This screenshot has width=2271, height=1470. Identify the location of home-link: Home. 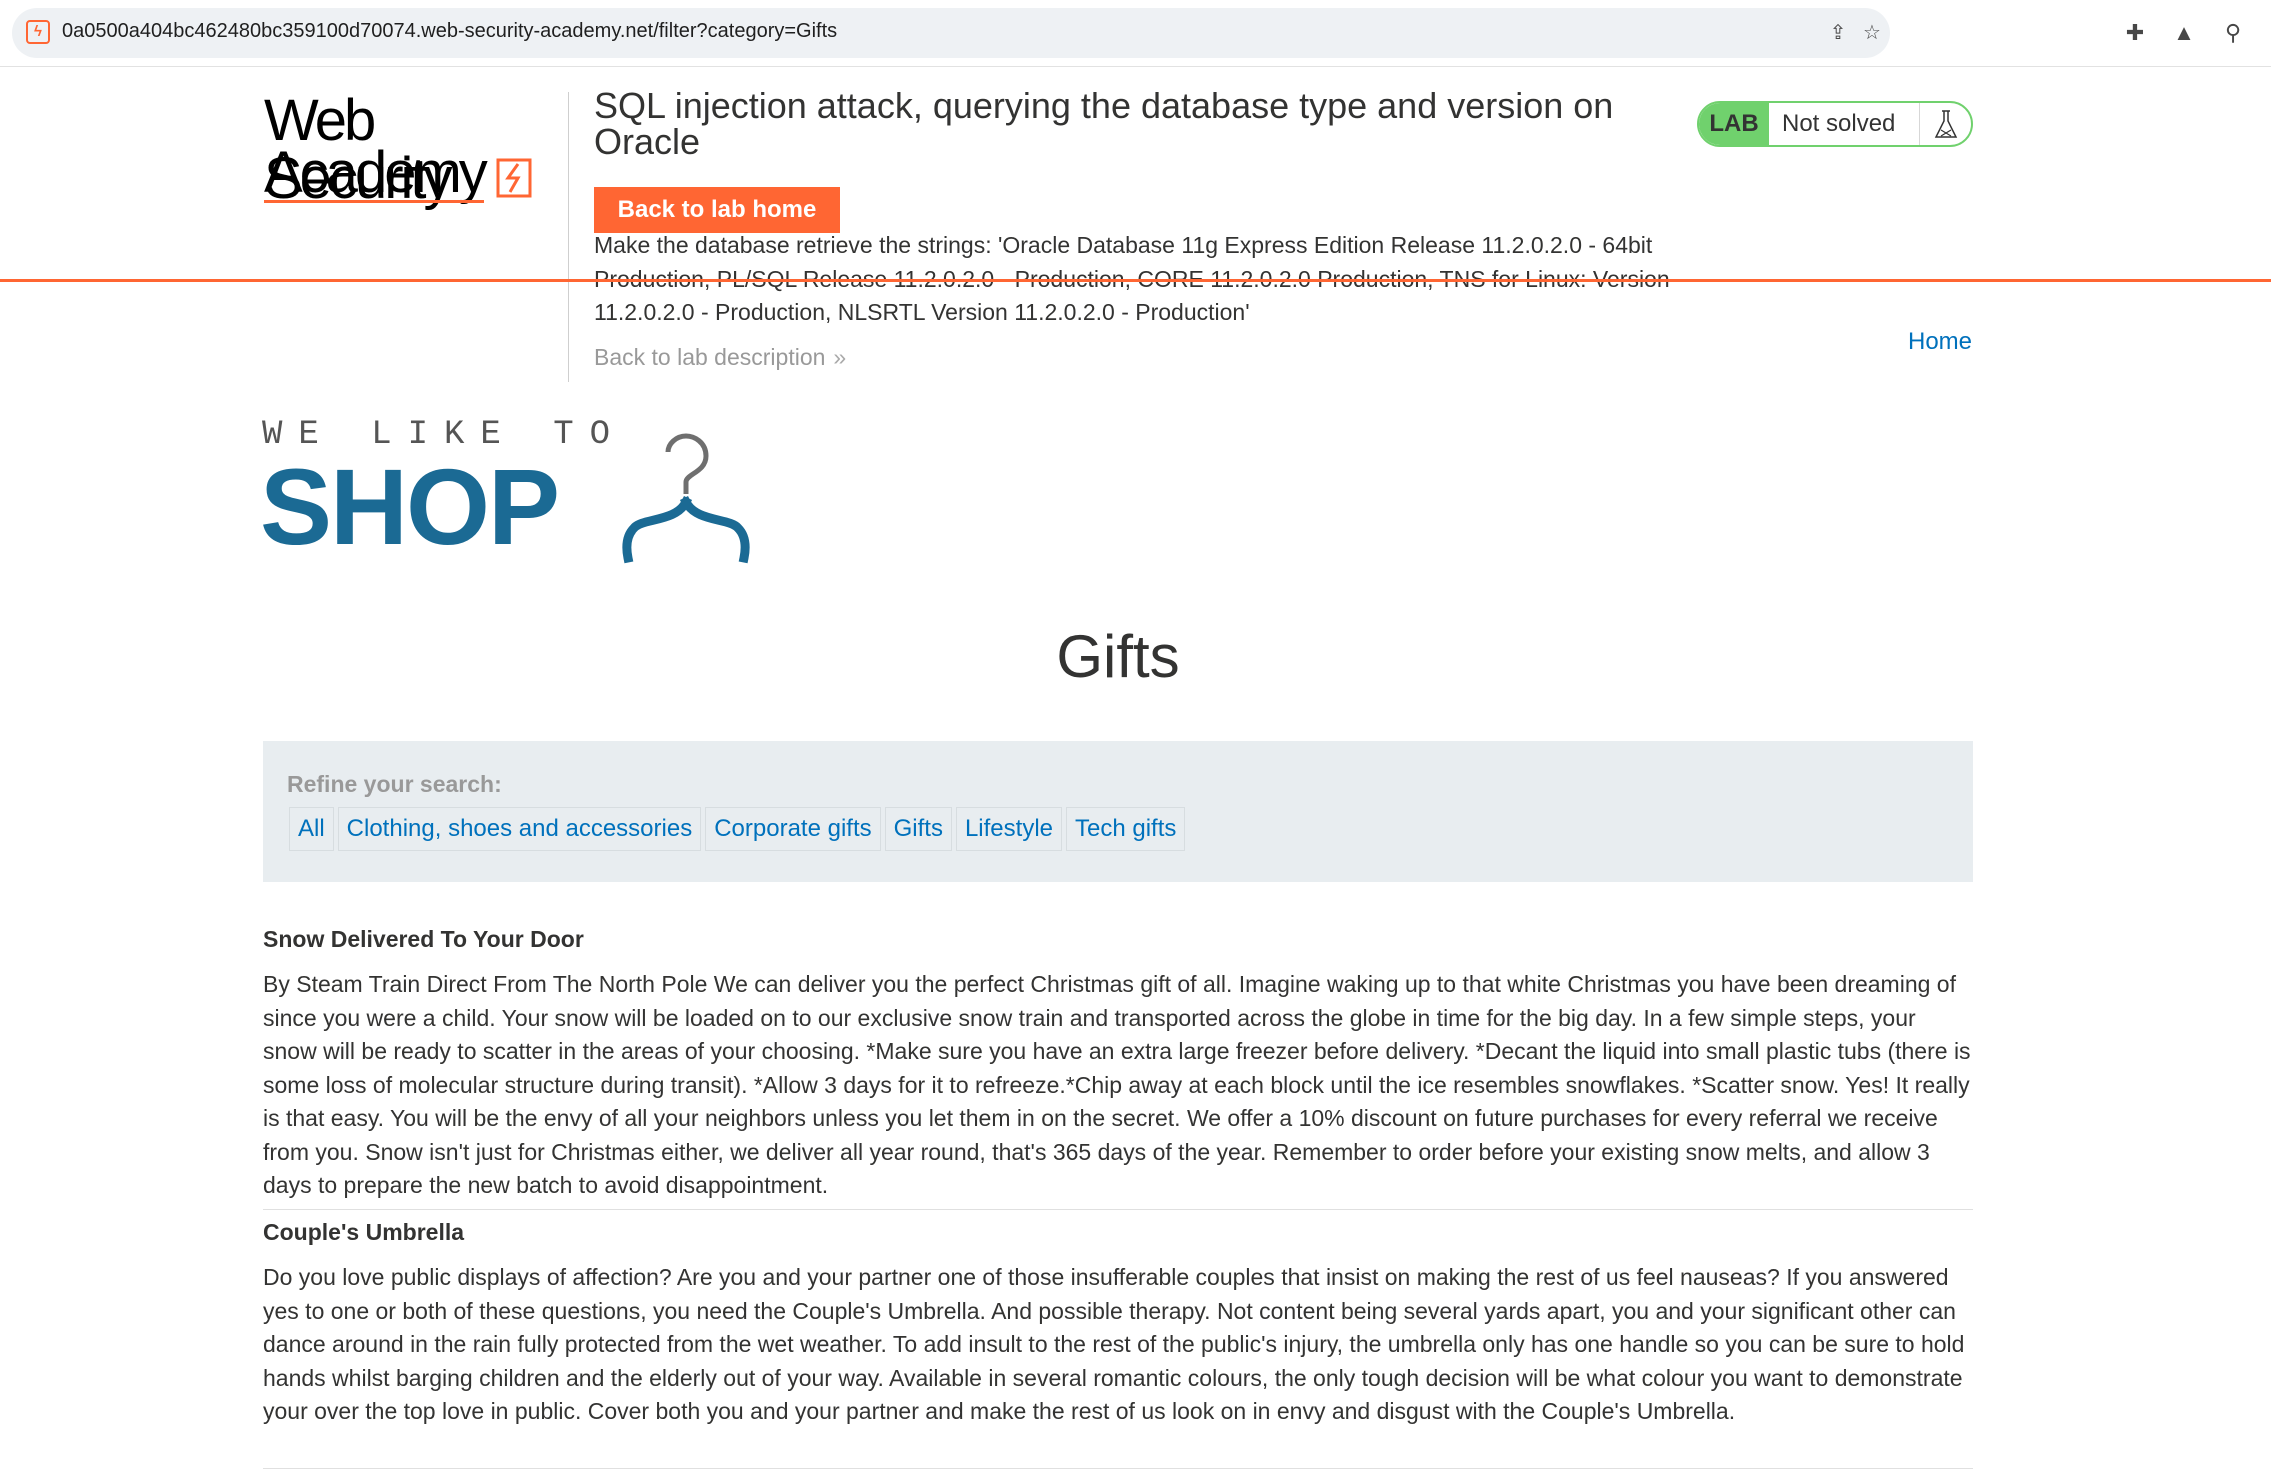
(1940, 342).